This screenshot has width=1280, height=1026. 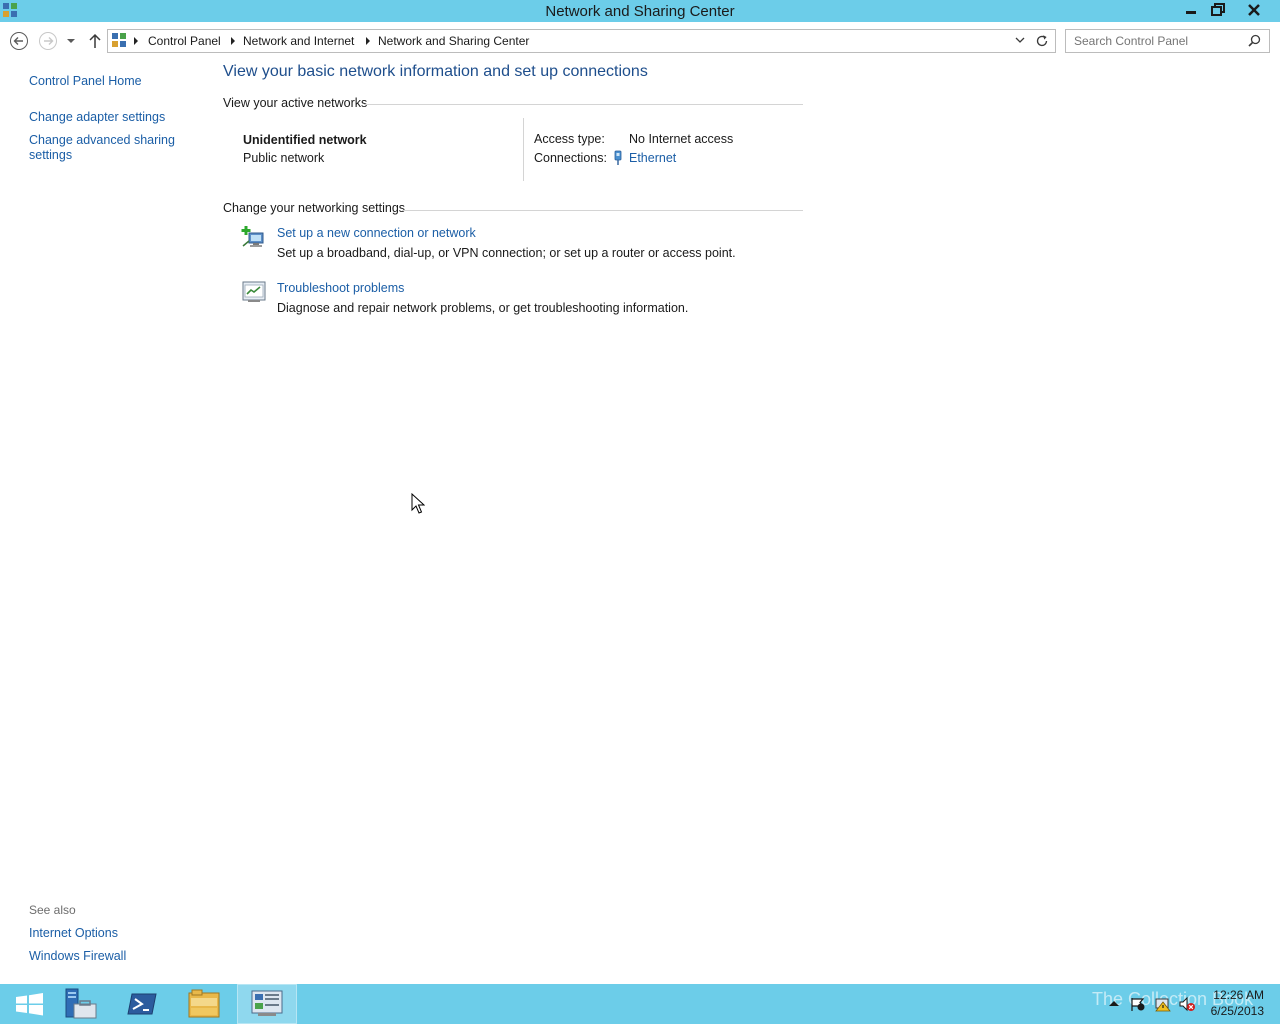 I want to click on internet-options-link: Internet Options, so click(x=73, y=933).